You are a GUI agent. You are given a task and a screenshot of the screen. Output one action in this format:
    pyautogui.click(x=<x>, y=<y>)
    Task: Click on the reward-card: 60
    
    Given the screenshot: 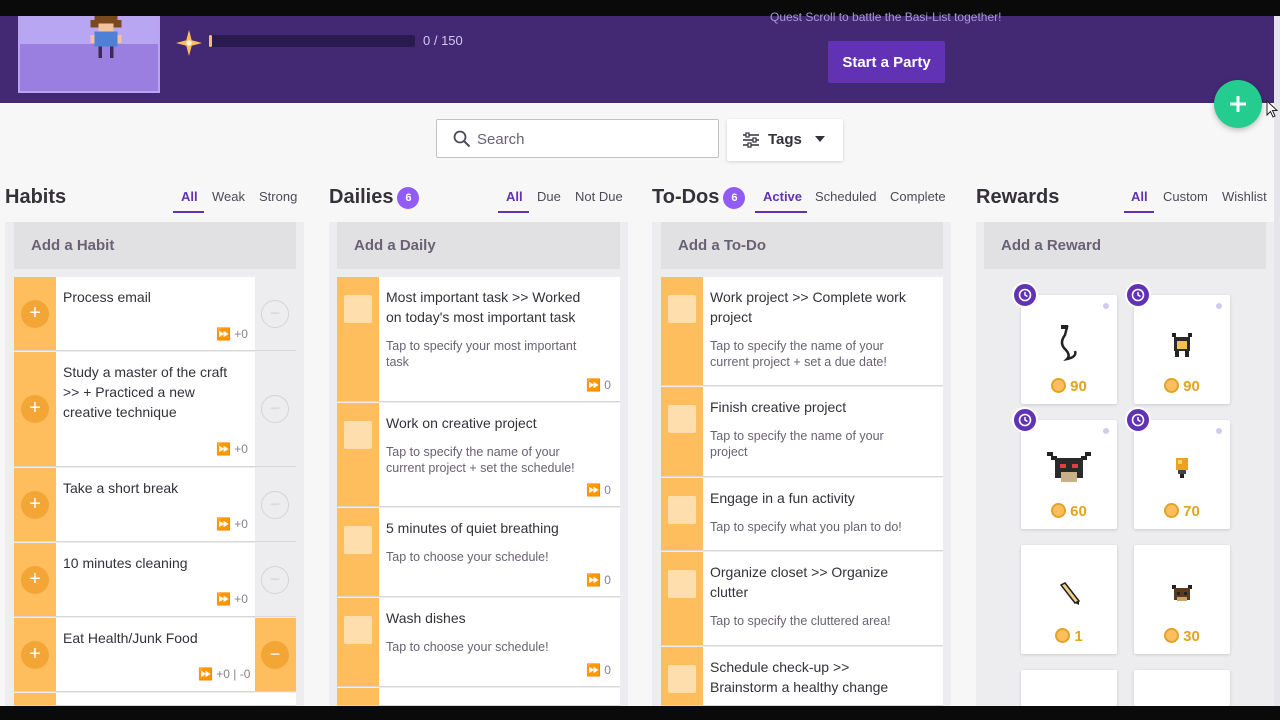 What is the action you would take?
    pyautogui.click(x=1069, y=474)
    